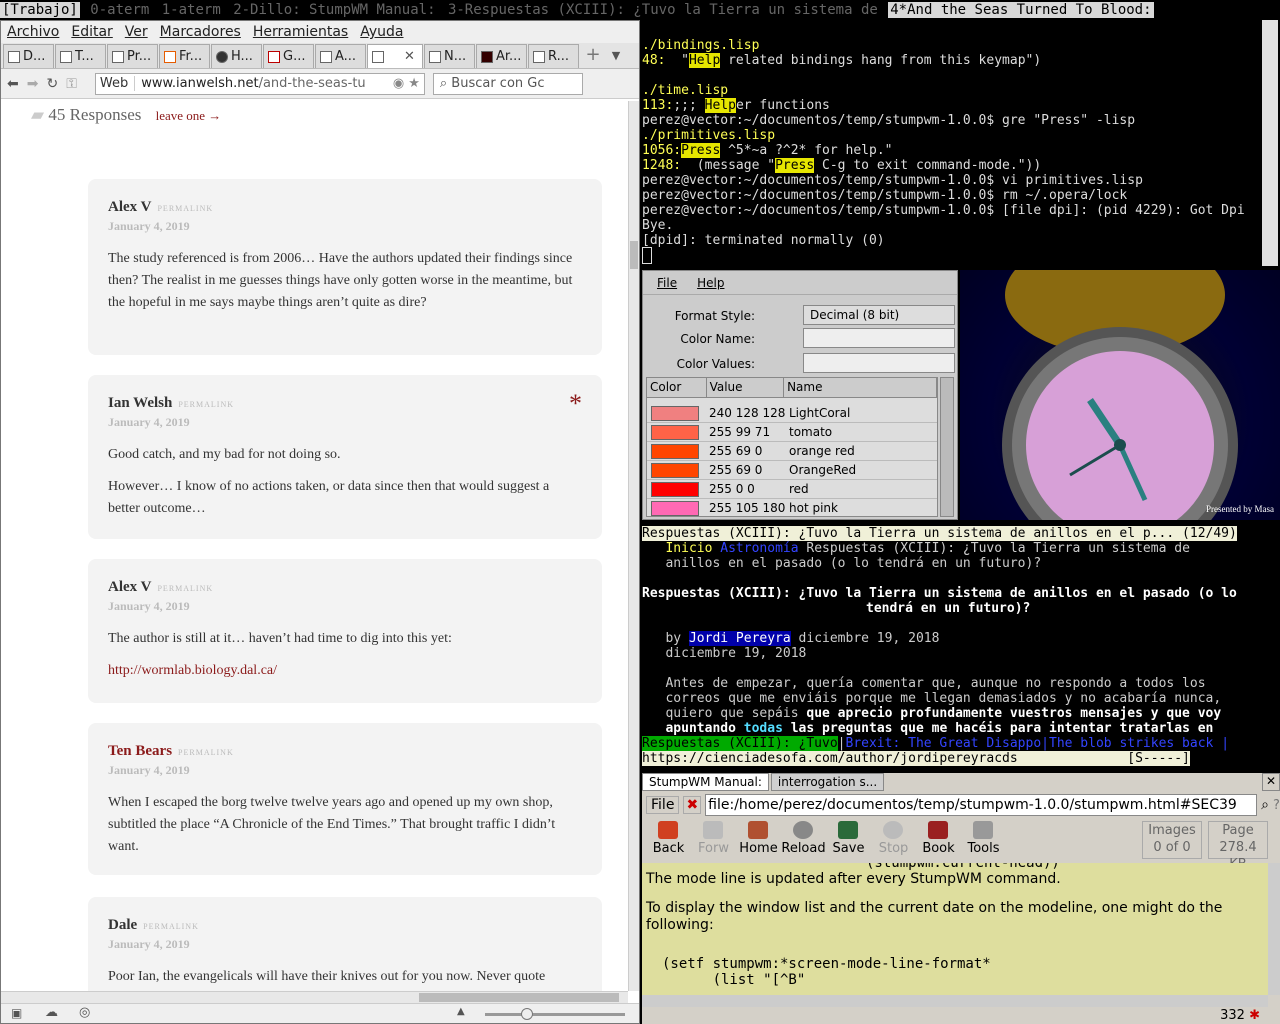  Describe the element at coordinates (507, 83) in the screenshot. I see `search-input: ⌕ Buscar con Gc` at that location.